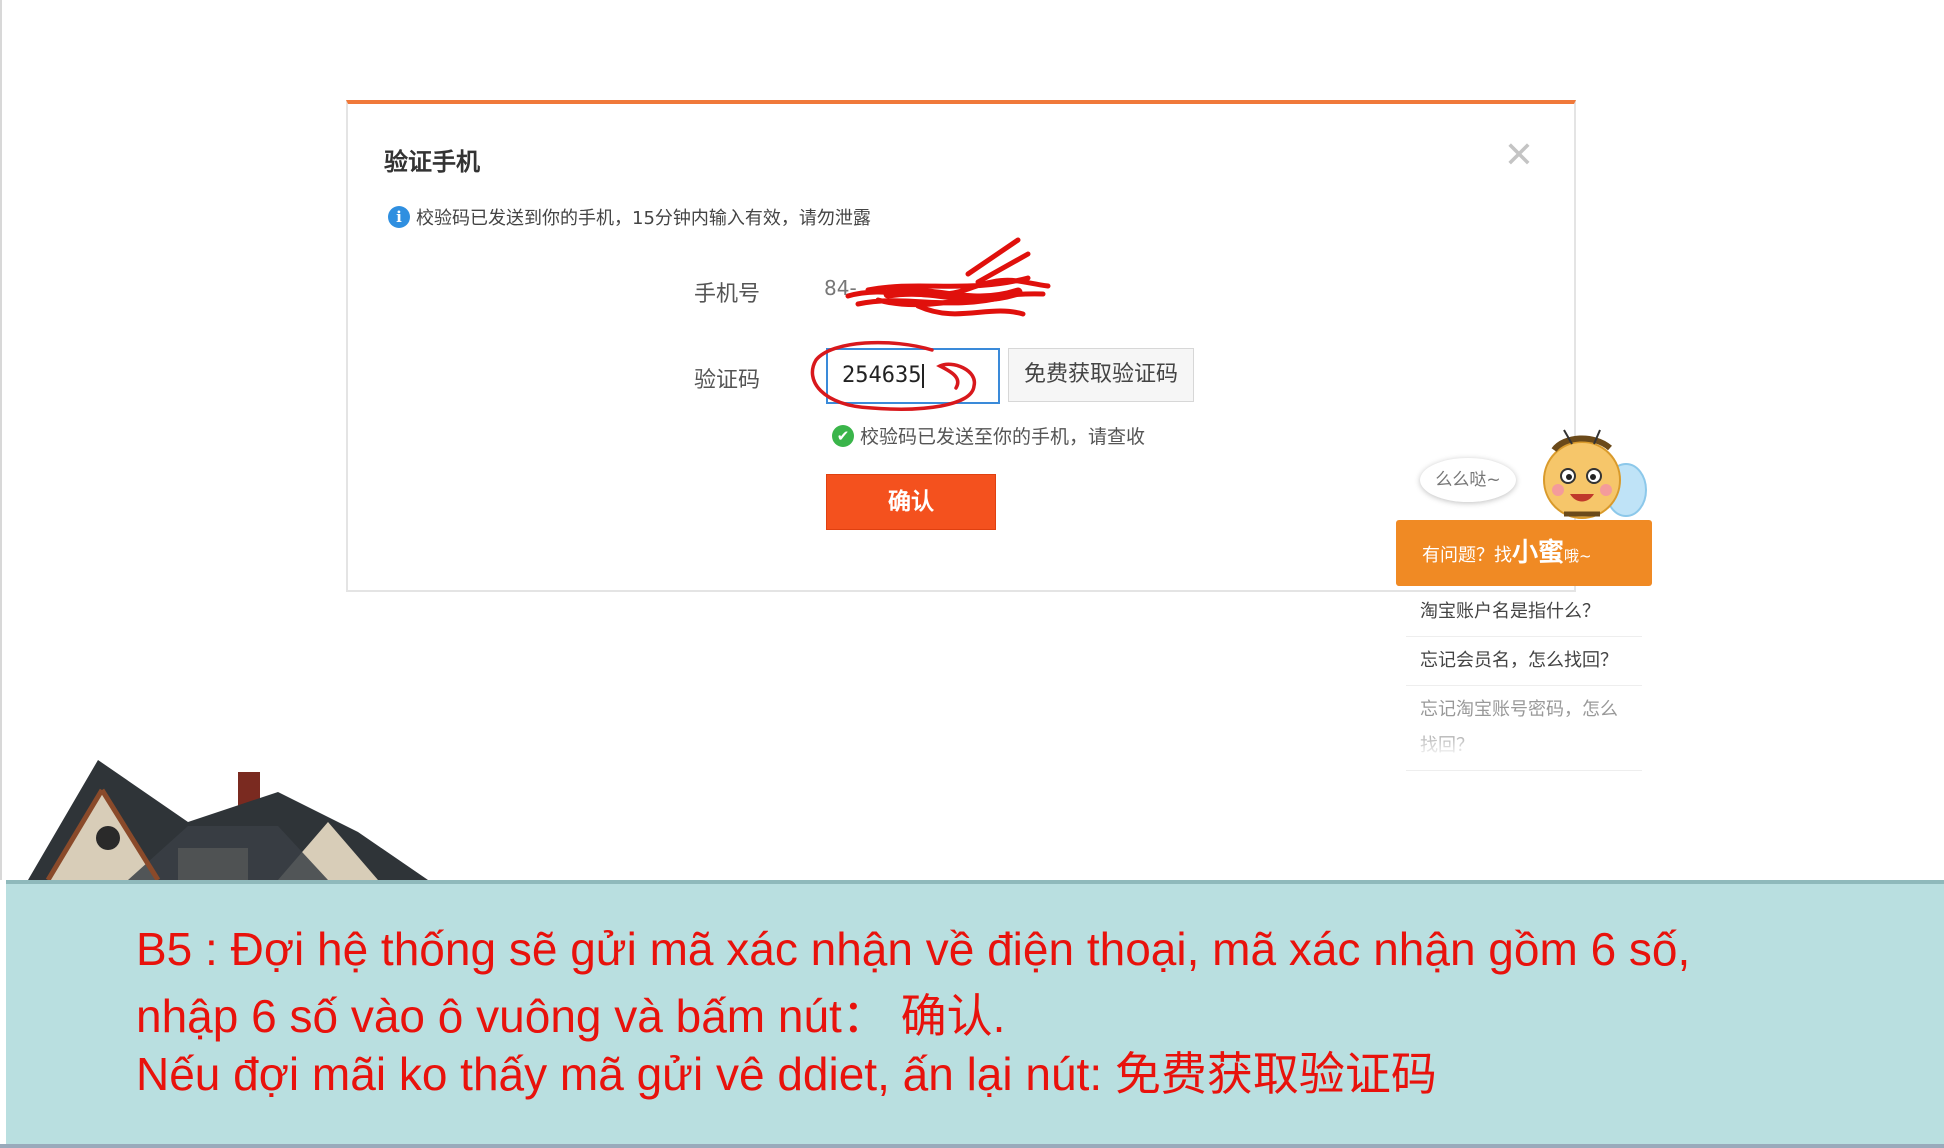 The height and width of the screenshot is (1148, 1944). Describe the element at coordinates (571, 1016) in the screenshot. I see `caption-line-2: nhập 6 số vào ô vuông và bấm nút： 确认.` at that location.